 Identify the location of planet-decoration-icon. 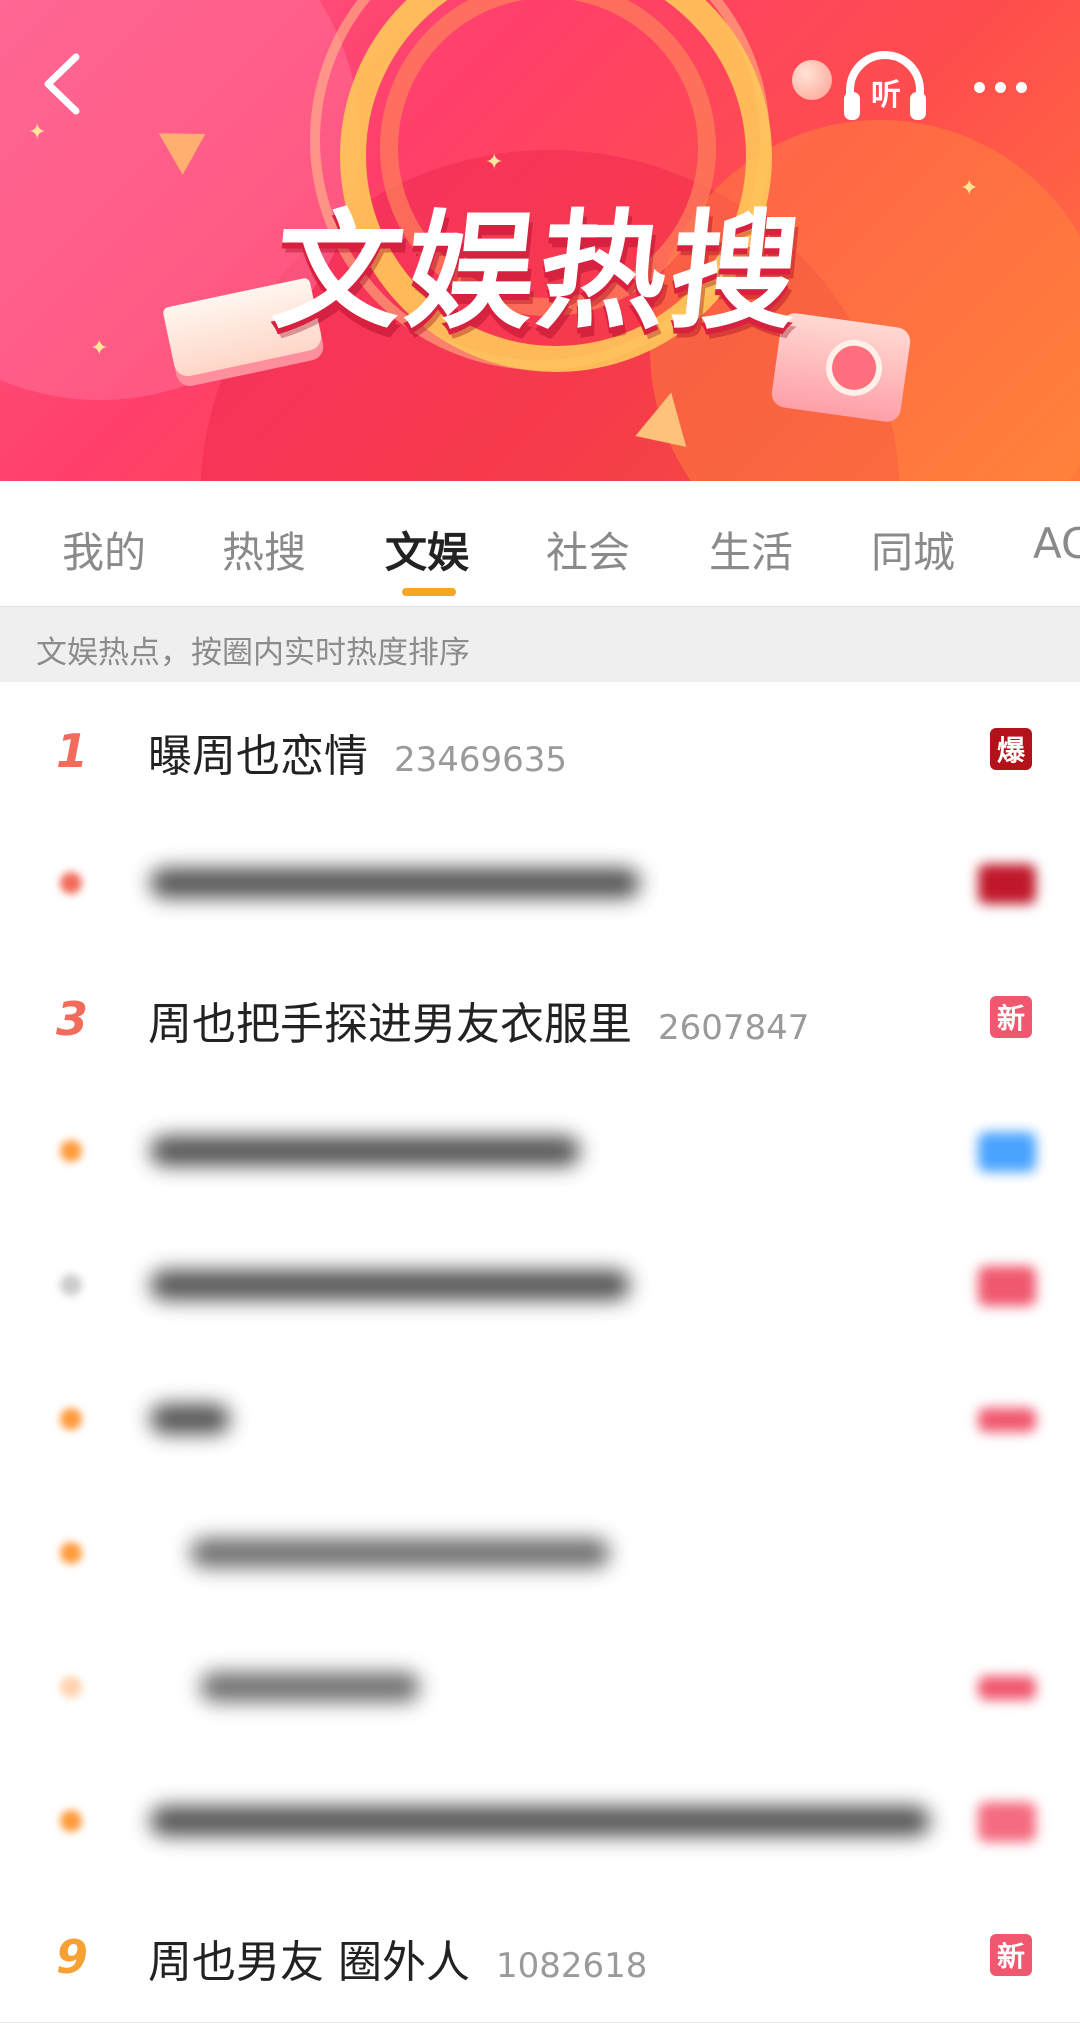
(812, 80).